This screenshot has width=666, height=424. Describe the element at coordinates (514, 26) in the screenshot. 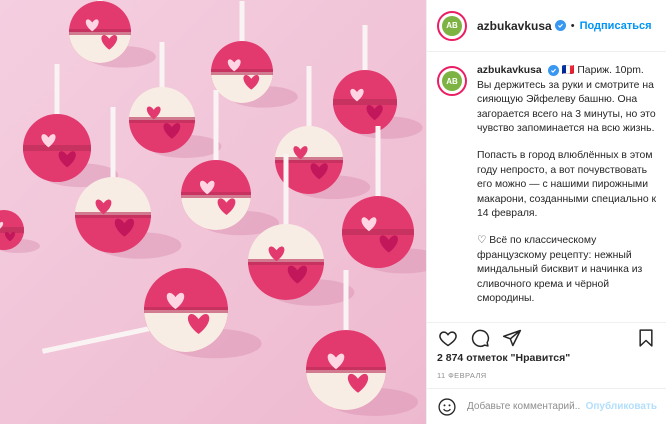

I see `username-link: azbukavkusa` at that location.